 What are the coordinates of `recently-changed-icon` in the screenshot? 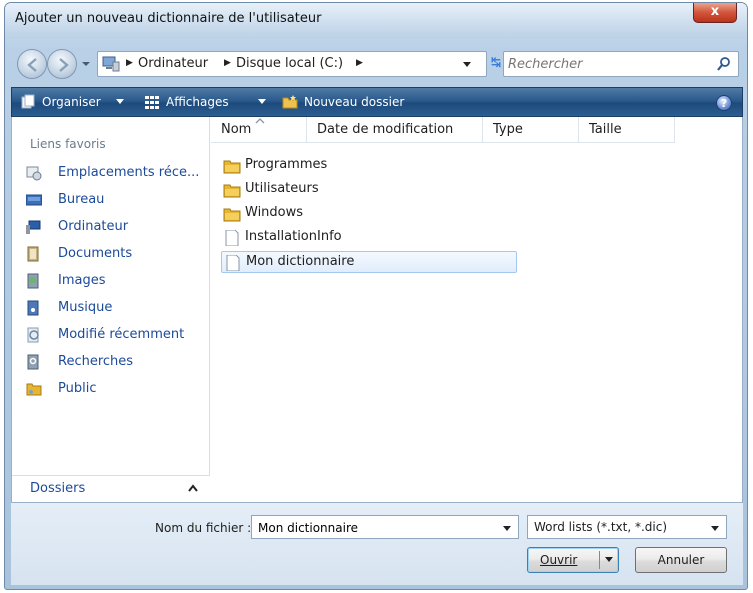 It's located at (33, 335).